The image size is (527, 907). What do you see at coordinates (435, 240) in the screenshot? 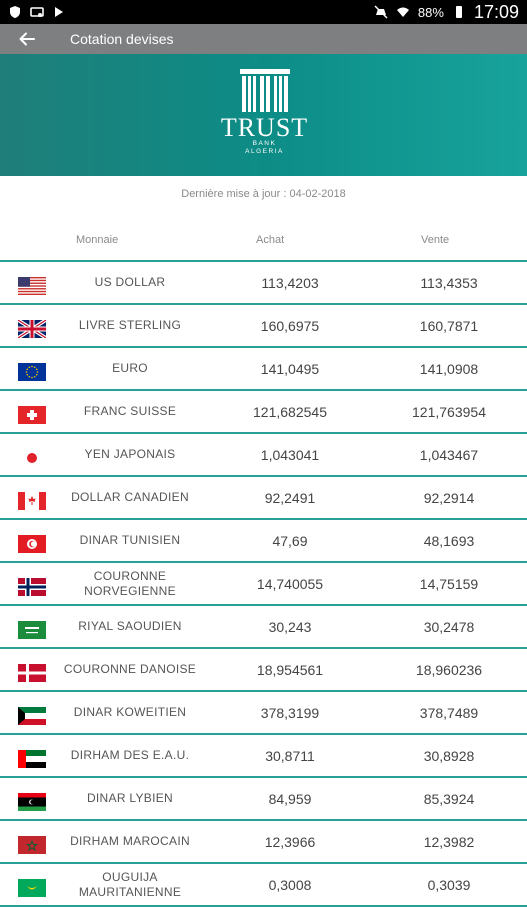
I see `header-vente: Vente` at bounding box center [435, 240].